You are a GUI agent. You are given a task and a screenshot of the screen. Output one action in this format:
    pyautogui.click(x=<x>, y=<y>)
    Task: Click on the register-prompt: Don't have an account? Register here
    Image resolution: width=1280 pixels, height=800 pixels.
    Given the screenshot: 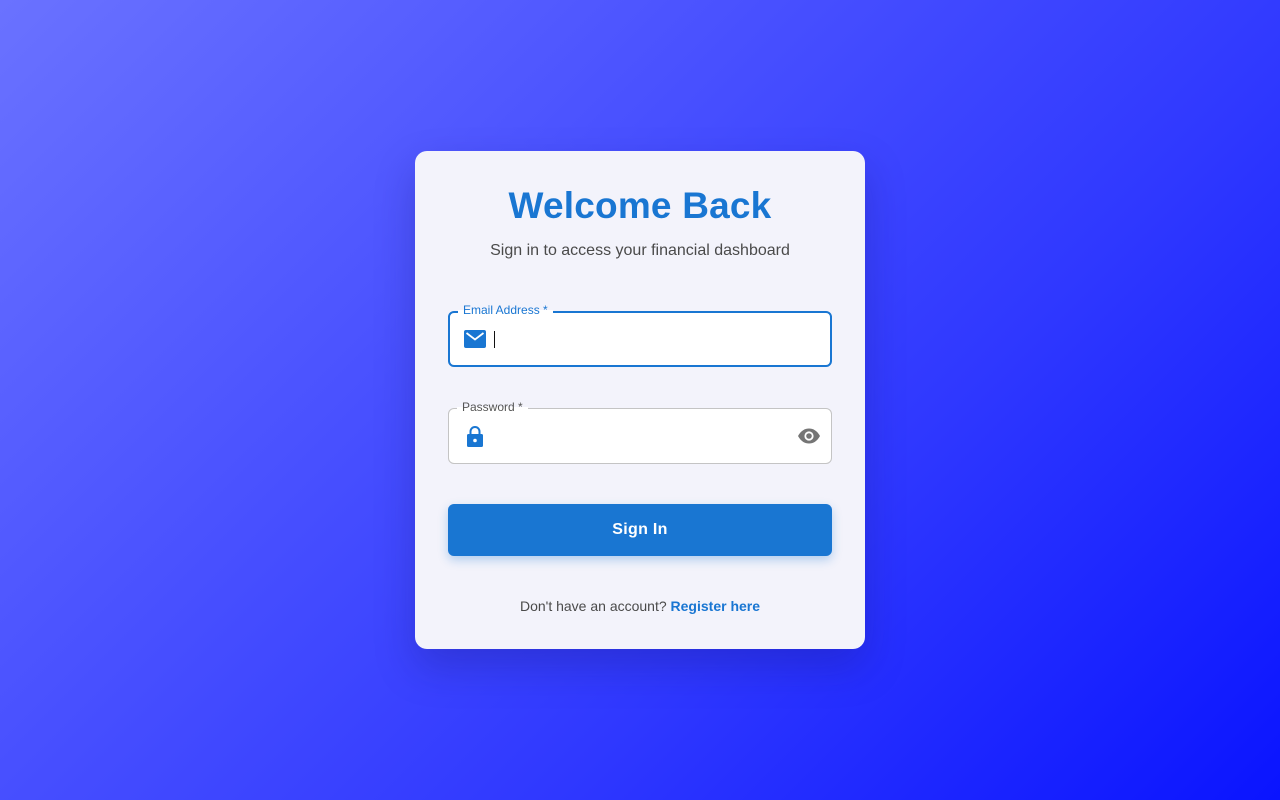 What is the action you would take?
    pyautogui.click(x=640, y=606)
    